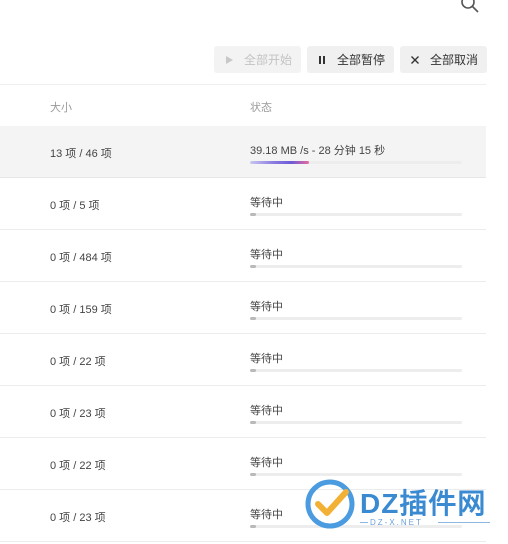  Describe the element at coordinates (243, 412) in the screenshot. I see `table-row: 0 项 / 23 项 等待中` at that location.